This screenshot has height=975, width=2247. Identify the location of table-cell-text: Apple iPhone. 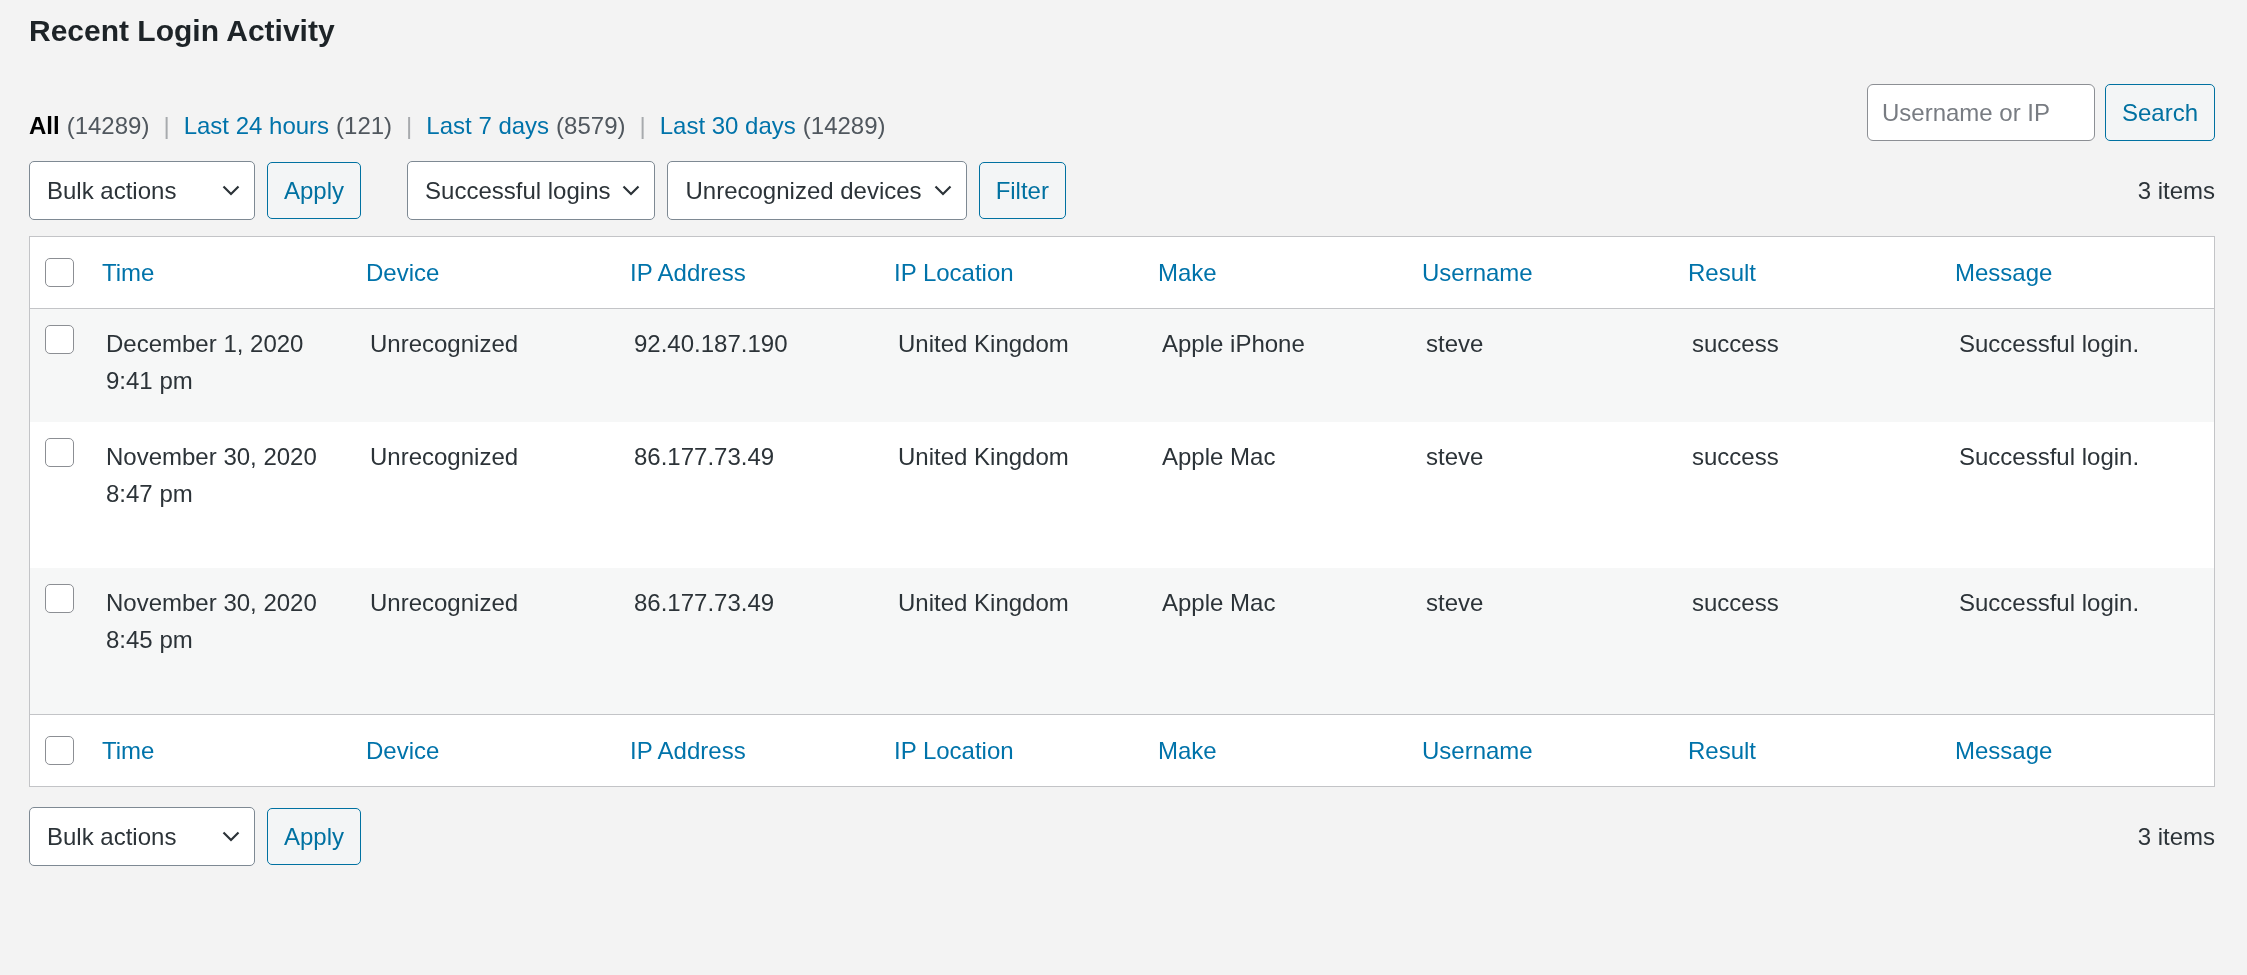
(1233, 344).